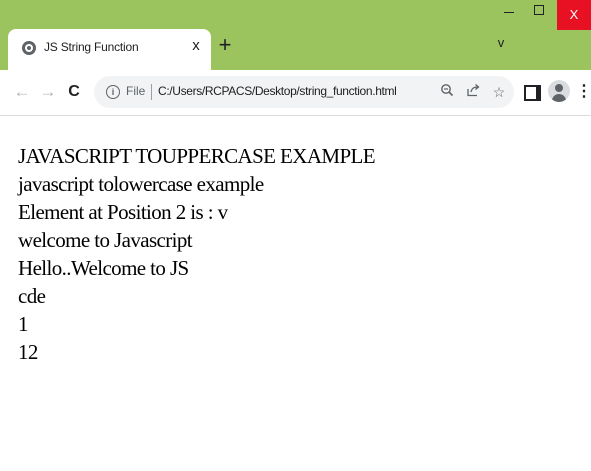  Describe the element at coordinates (295, 35) in the screenshot. I see `tab-strip: JS String Function x + v X` at that location.